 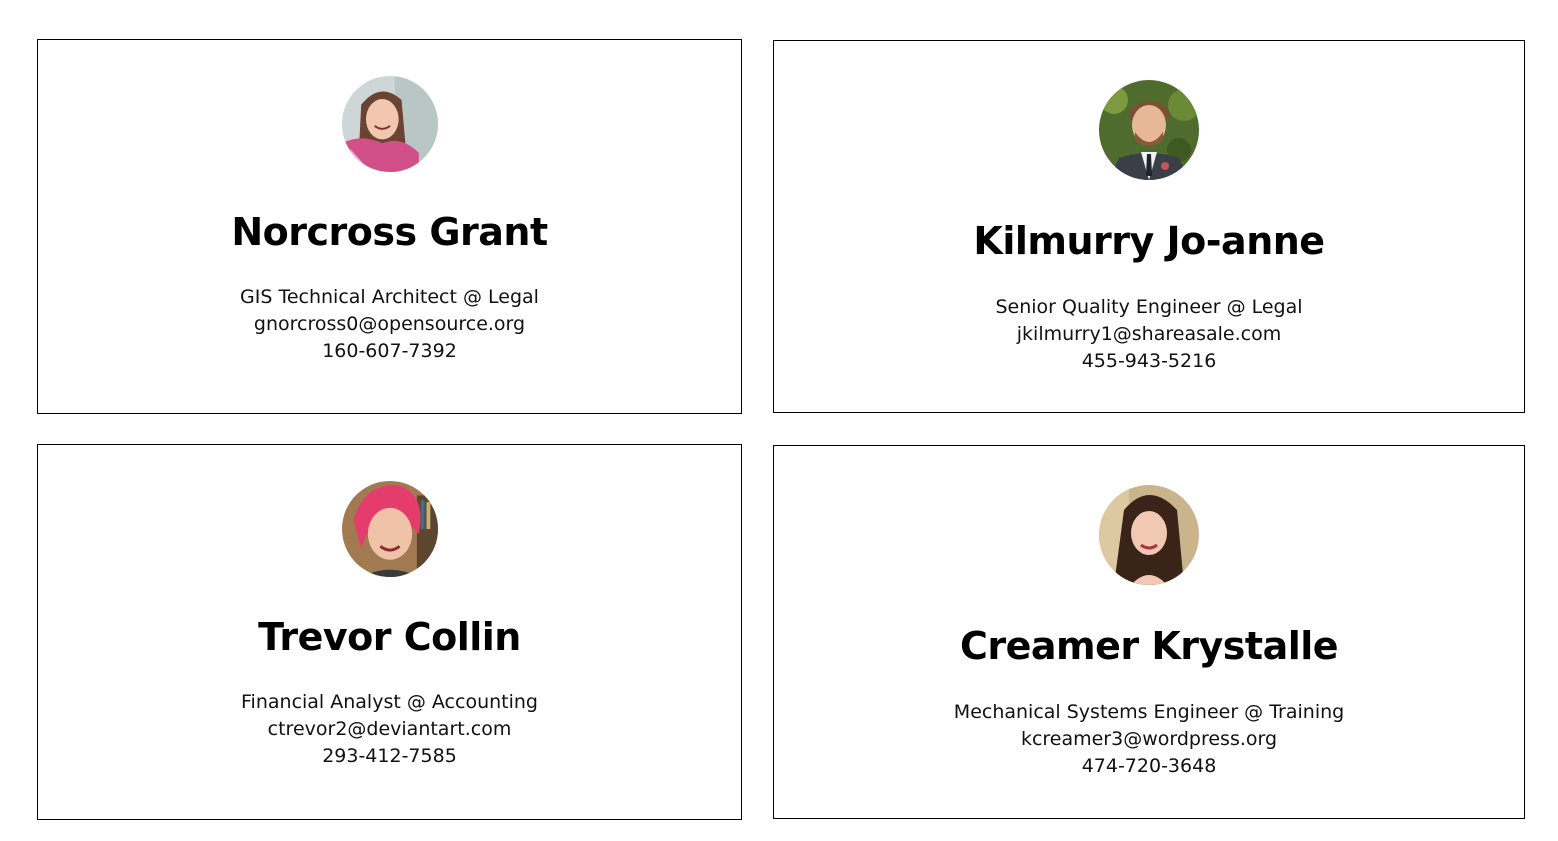 I want to click on job-title: Financial Analyst @ Accounting, so click(x=389, y=702).